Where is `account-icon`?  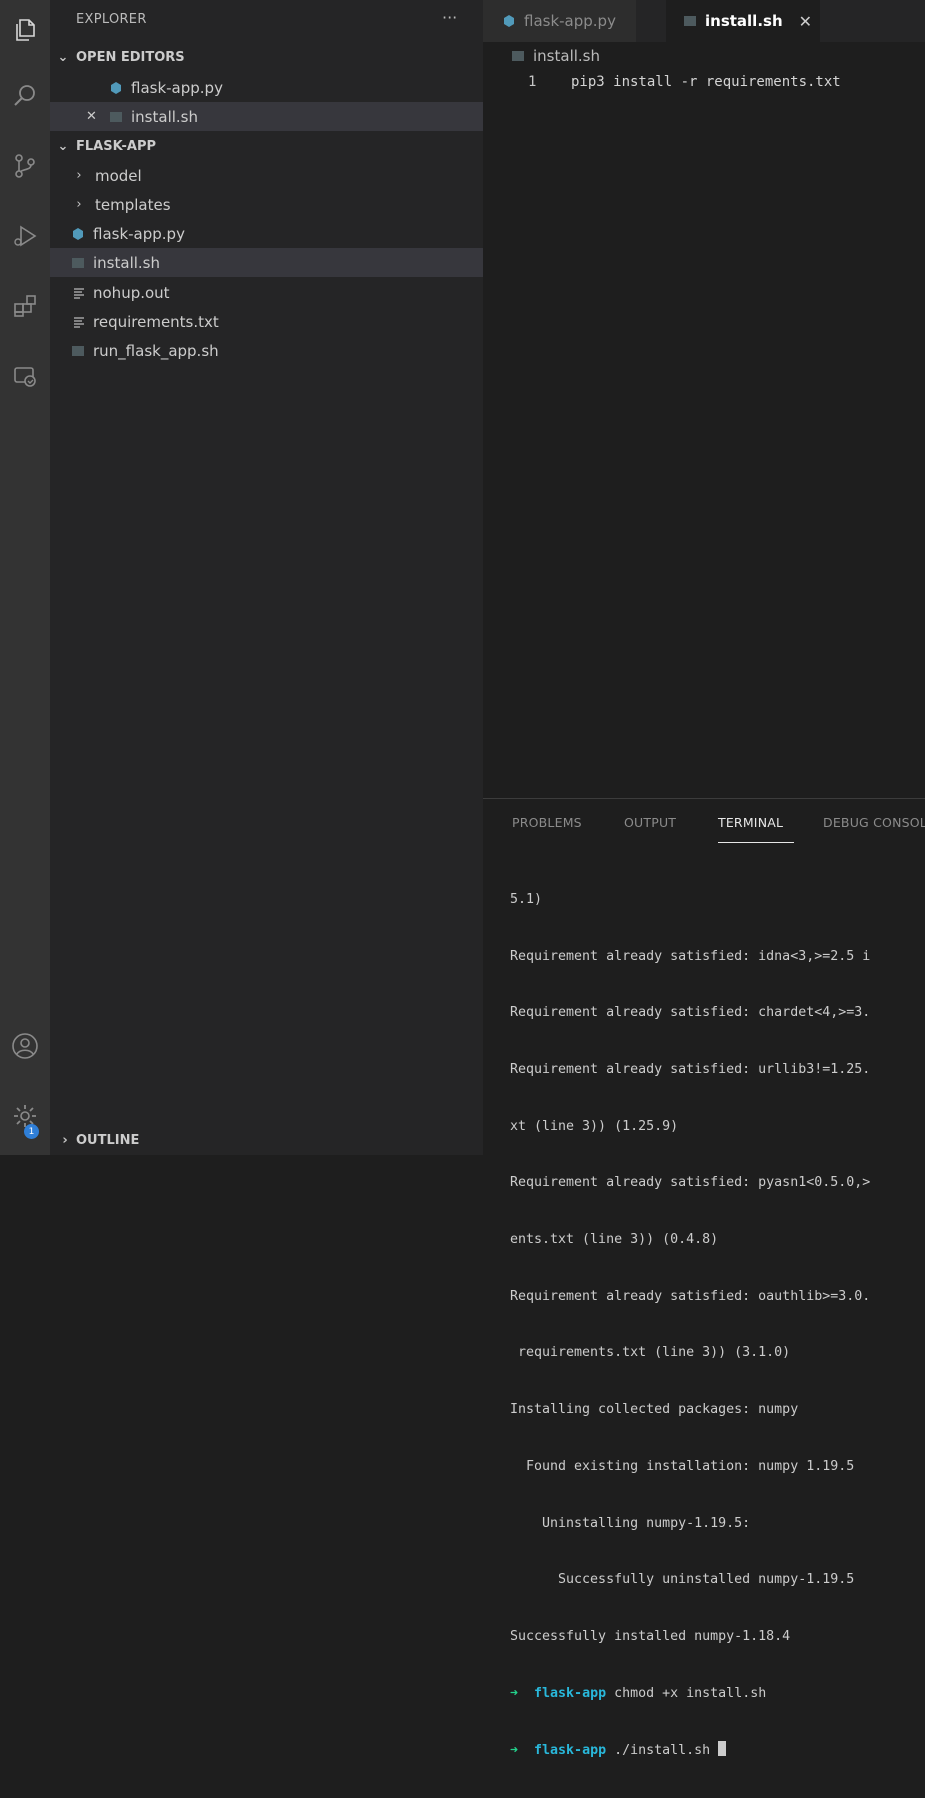 account-icon is located at coordinates (25, 1046).